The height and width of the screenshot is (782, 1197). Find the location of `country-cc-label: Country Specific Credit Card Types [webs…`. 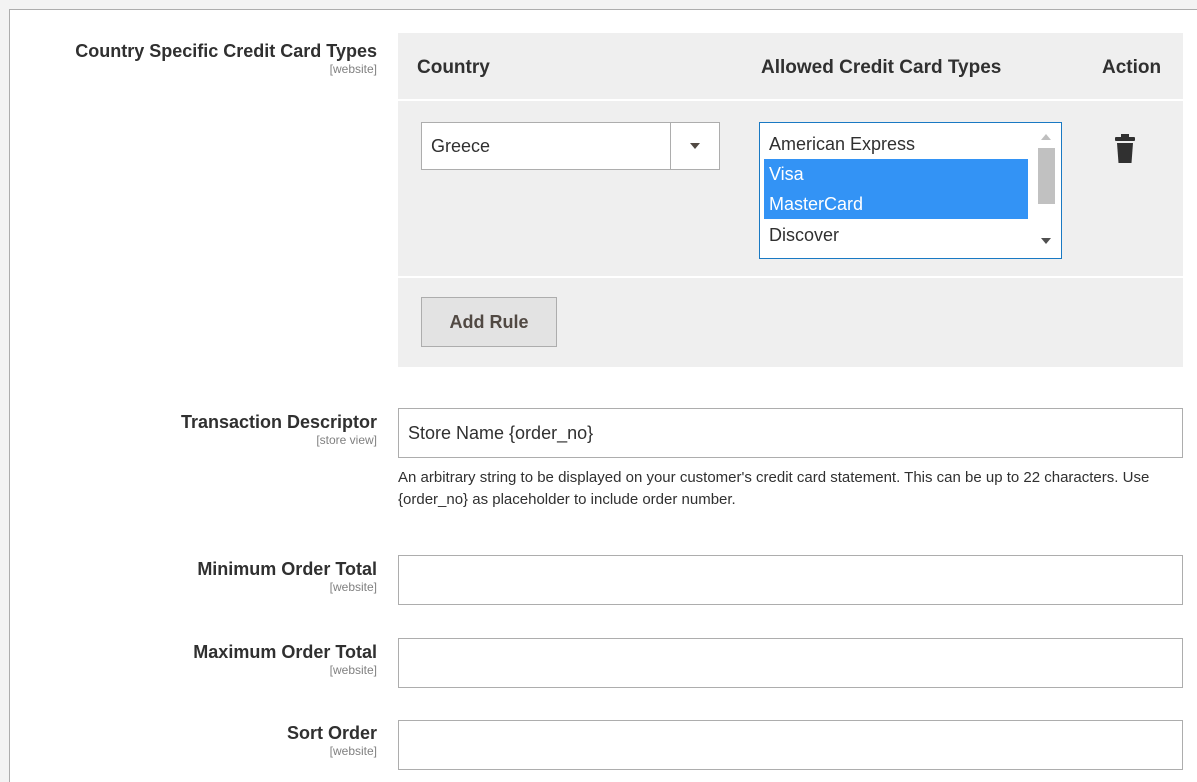

country-cc-label: Country Specific Credit Card Types [webs… is located at coordinates (226, 58).